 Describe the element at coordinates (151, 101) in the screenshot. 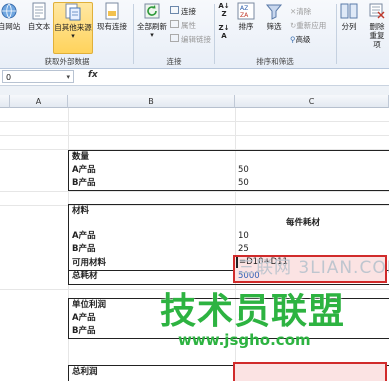

I see `column-header-b: B` at that location.